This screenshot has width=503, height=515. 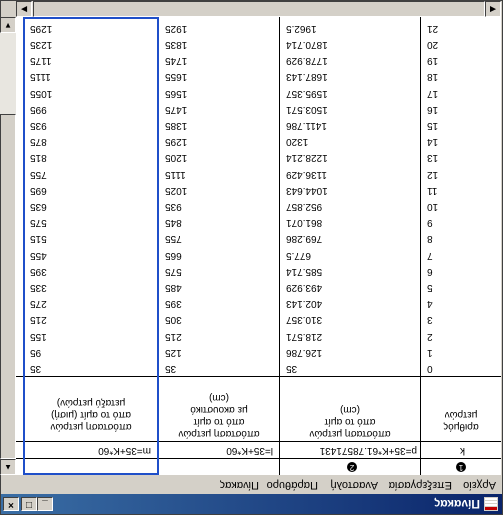 What do you see at coordinates (124, 450) in the screenshot?
I see `formula-m: m=35+K*60` at bounding box center [124, 450].